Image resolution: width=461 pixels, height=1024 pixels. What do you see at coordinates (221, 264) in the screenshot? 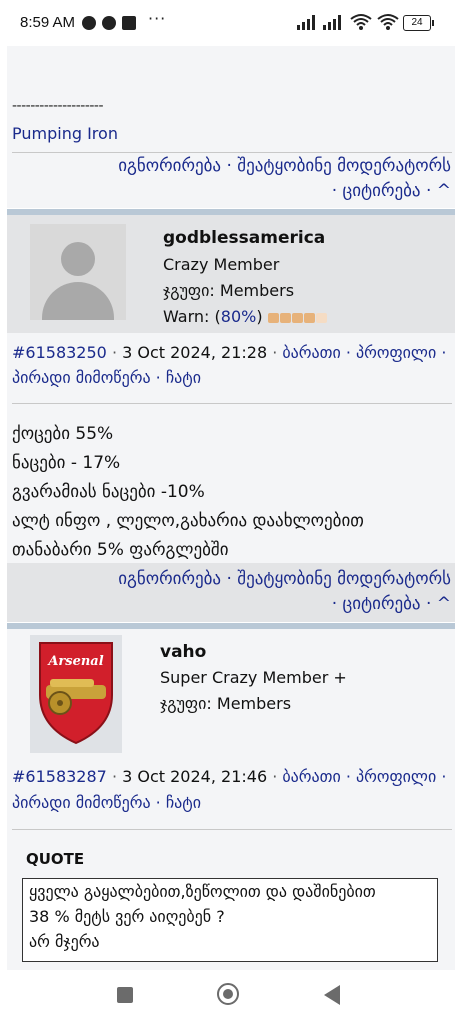
I see `post1-rank: Crazy Member` at bounding box center [221, 264].